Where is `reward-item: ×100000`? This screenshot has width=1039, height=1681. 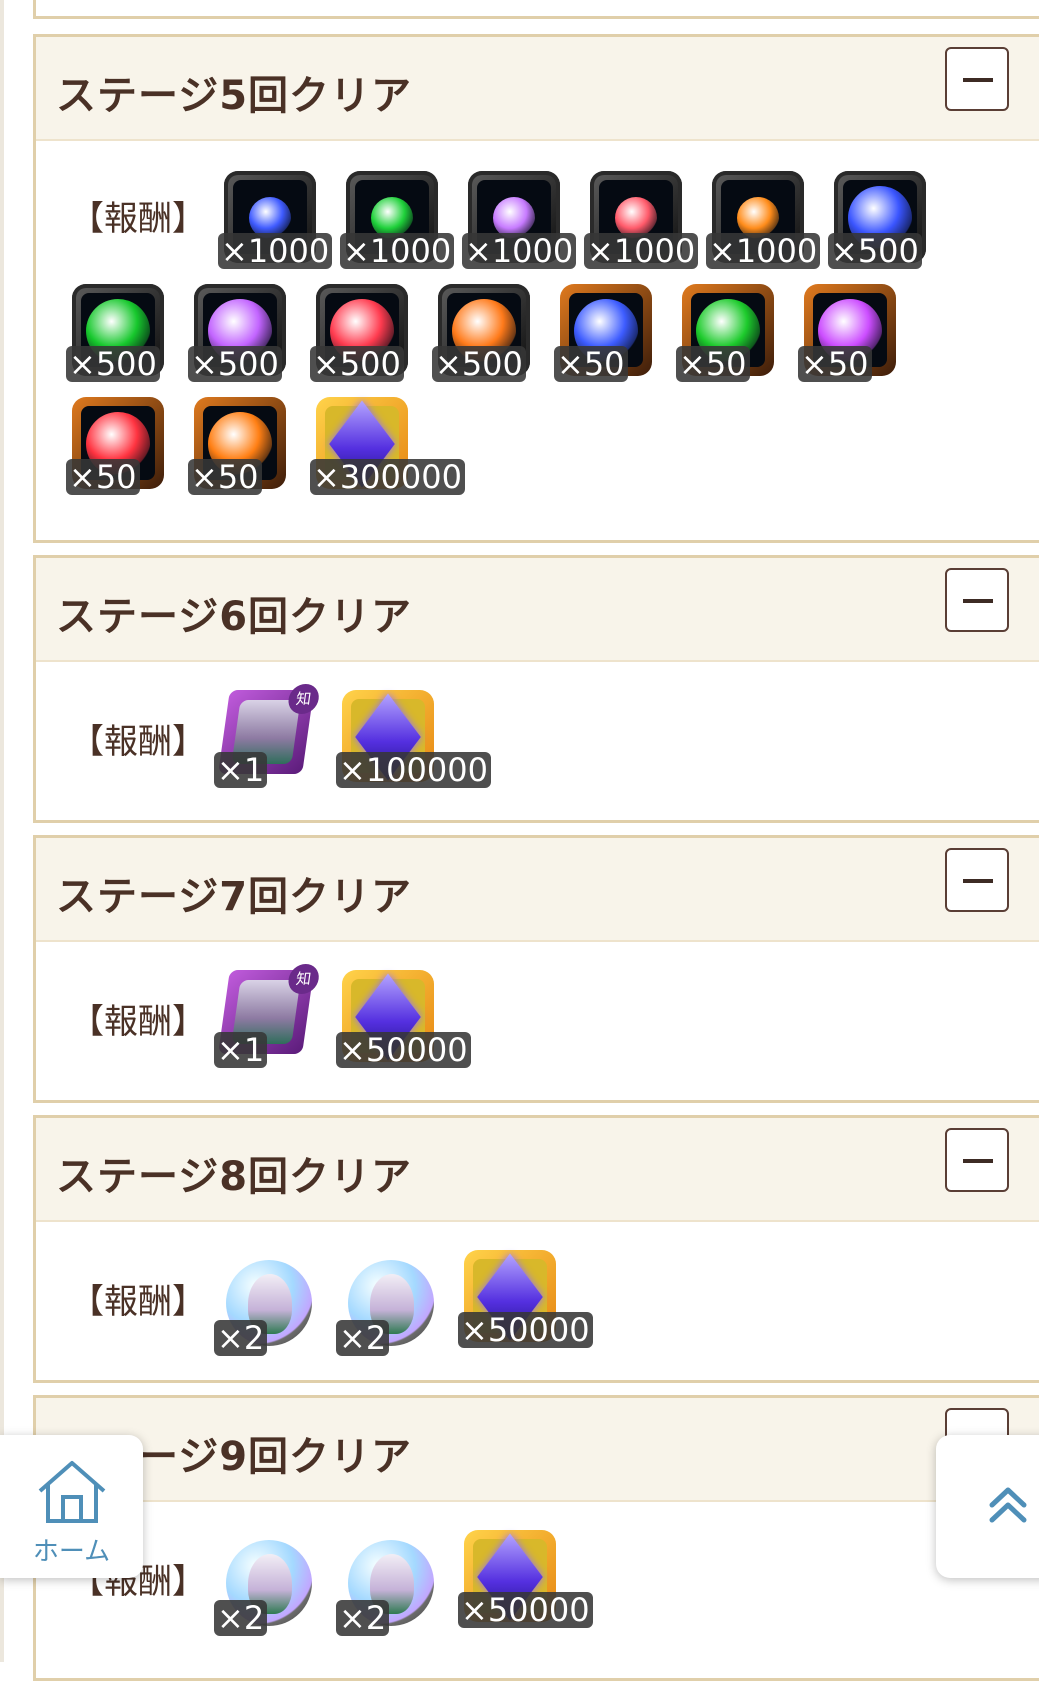
reward-item: ×100000 is located at coordinates (413, 740).